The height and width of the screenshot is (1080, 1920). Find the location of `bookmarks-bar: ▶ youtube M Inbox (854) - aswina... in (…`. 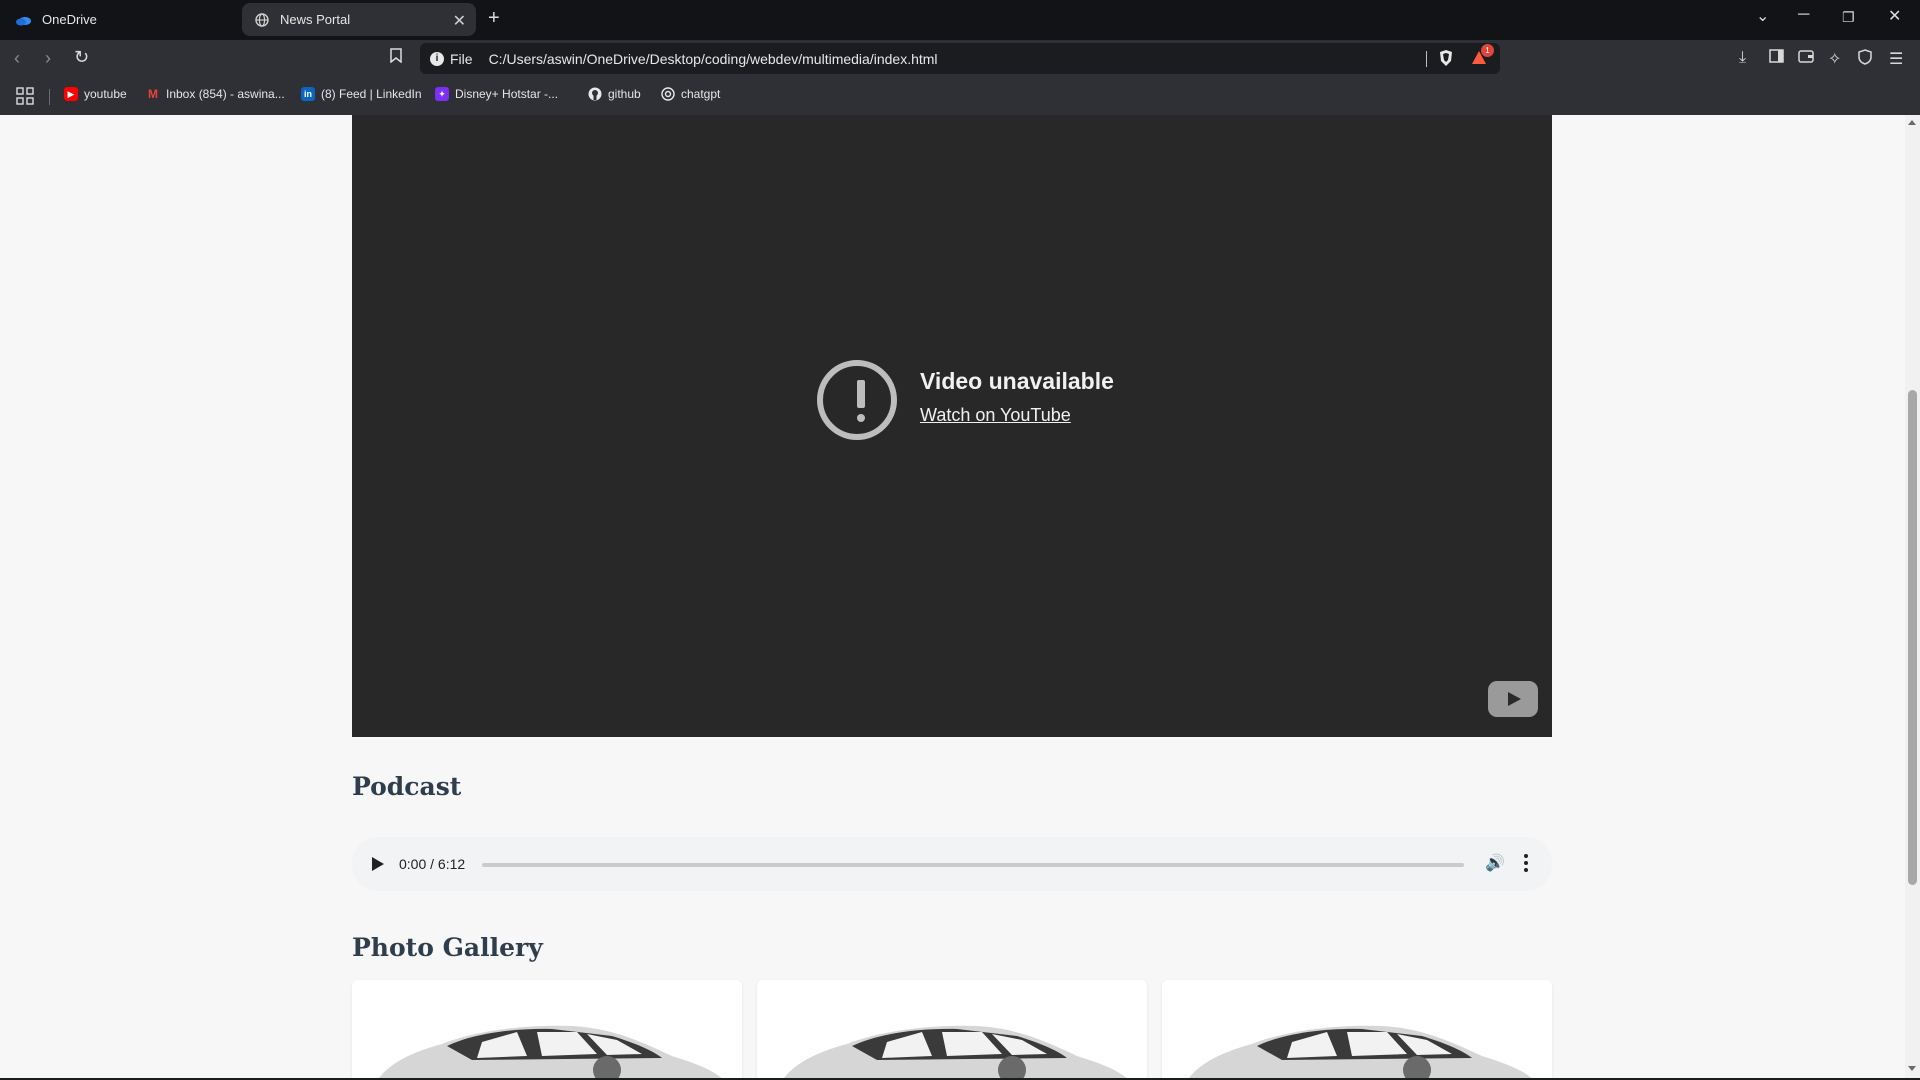

bookmarks-bar: ▶ youtube M Inbox (854) - aswina... in (… is located at coordinates (960, 96).